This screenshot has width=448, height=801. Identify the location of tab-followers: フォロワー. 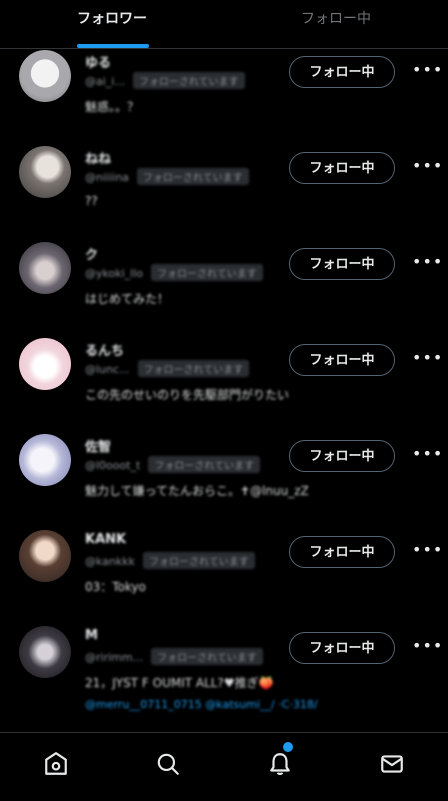
(112, 24).